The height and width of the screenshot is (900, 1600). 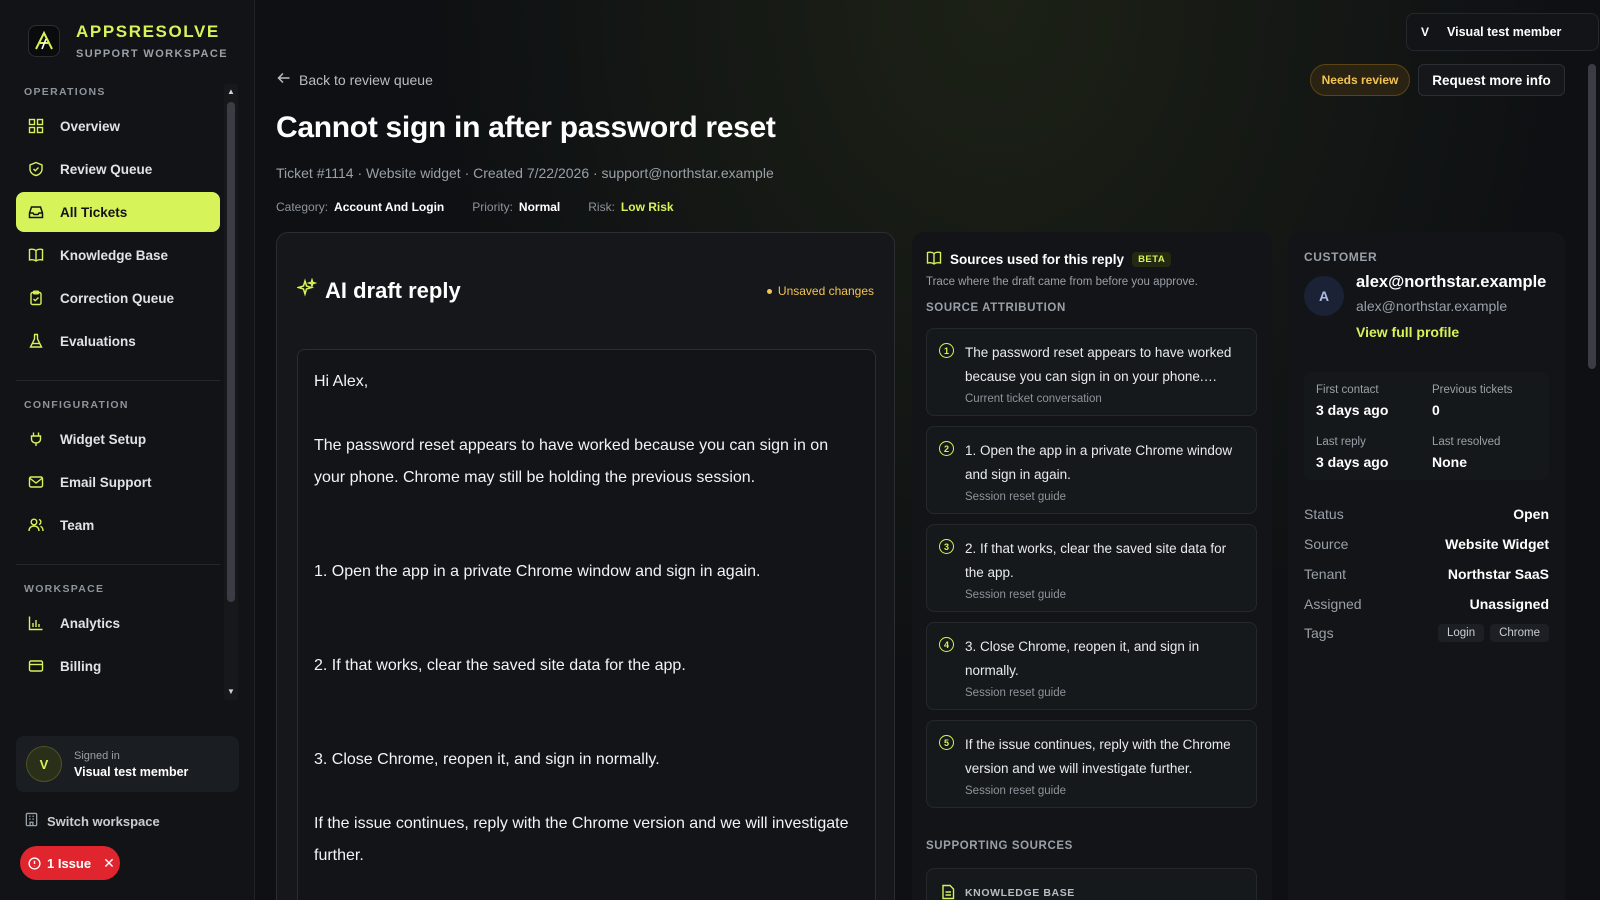 I want to click on back-to-review-queue-link: Back to review queue, so click(x=355, y=79).